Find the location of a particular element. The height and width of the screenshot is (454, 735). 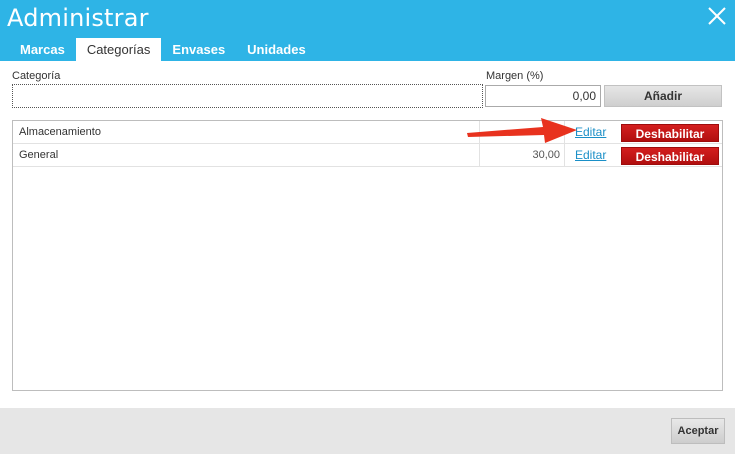

table-row: Almacenamiento Editar Deshabilitar is located at coordinates (367, 132).